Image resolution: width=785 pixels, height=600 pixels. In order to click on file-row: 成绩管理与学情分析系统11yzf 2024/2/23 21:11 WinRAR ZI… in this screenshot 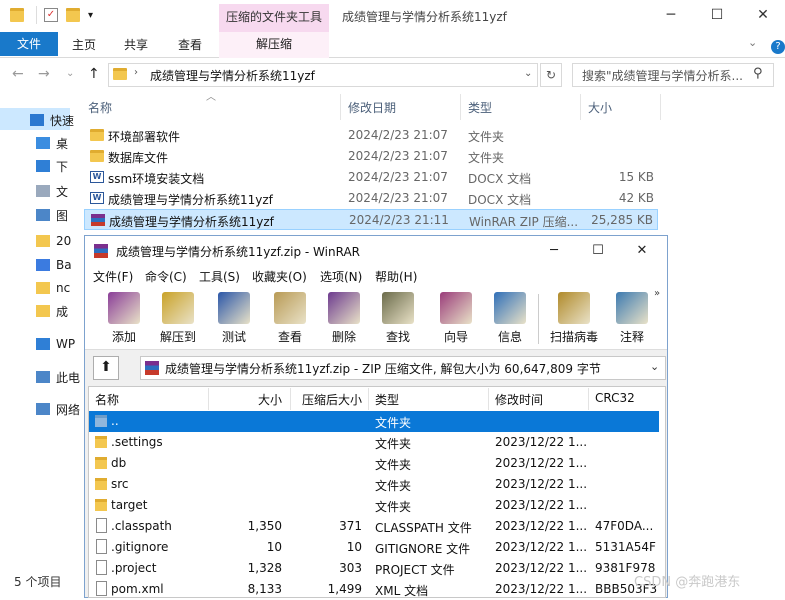, I will do `click(371, 219)`.